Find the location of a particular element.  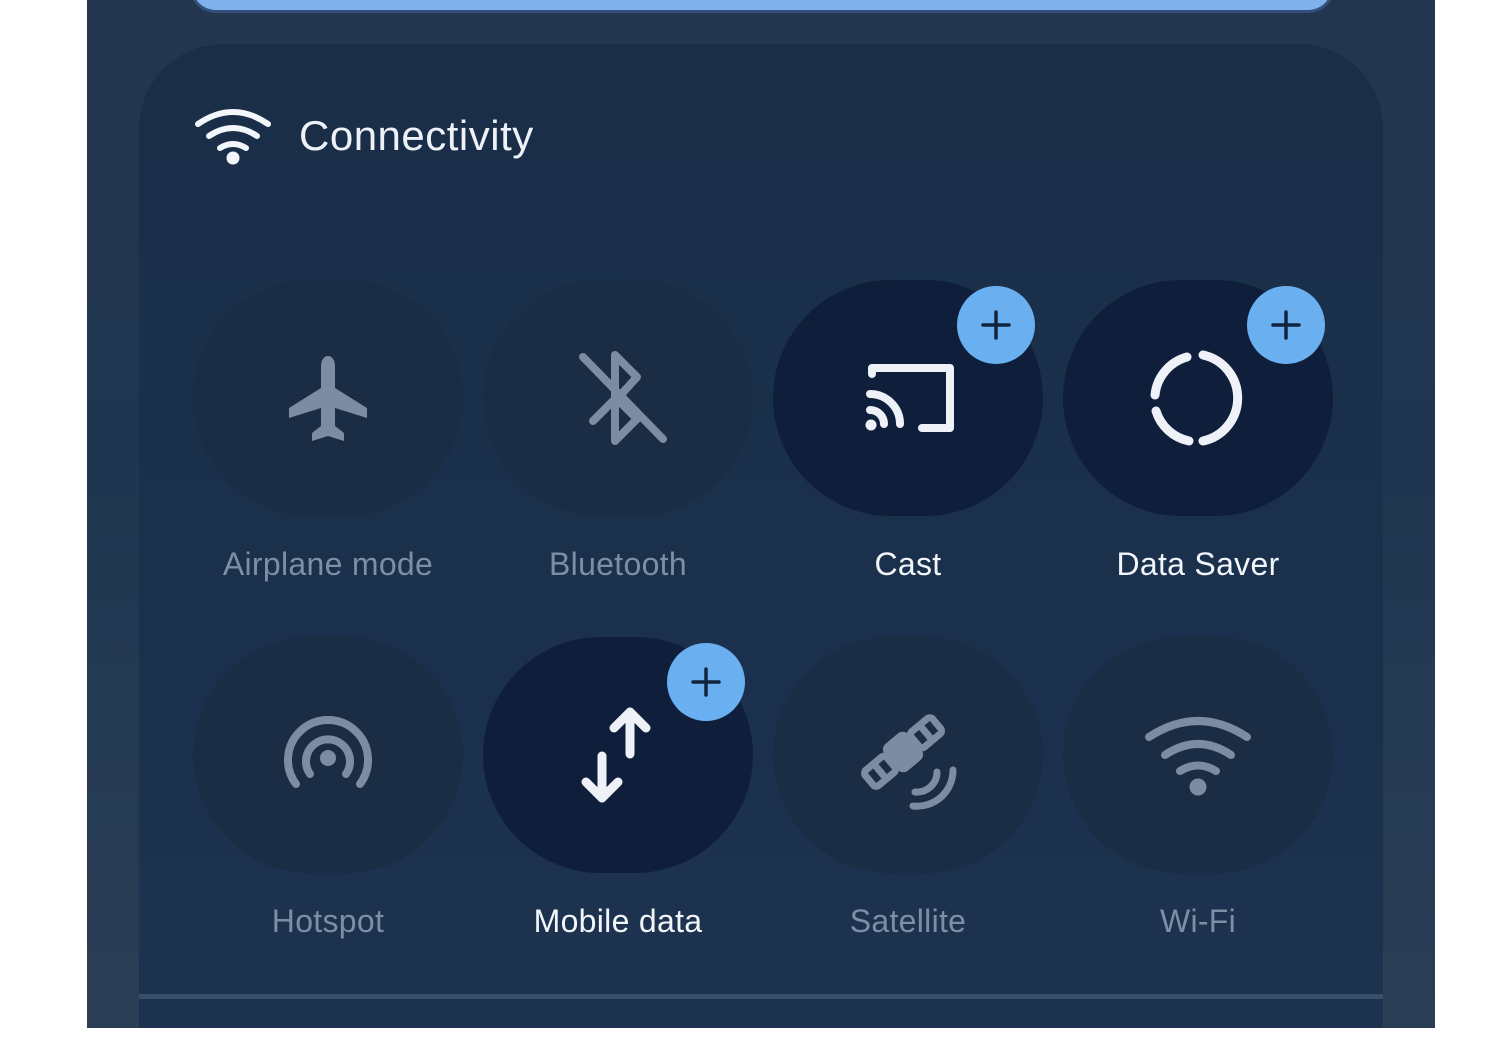

airplane-icon is located at coordinates (328, 398).